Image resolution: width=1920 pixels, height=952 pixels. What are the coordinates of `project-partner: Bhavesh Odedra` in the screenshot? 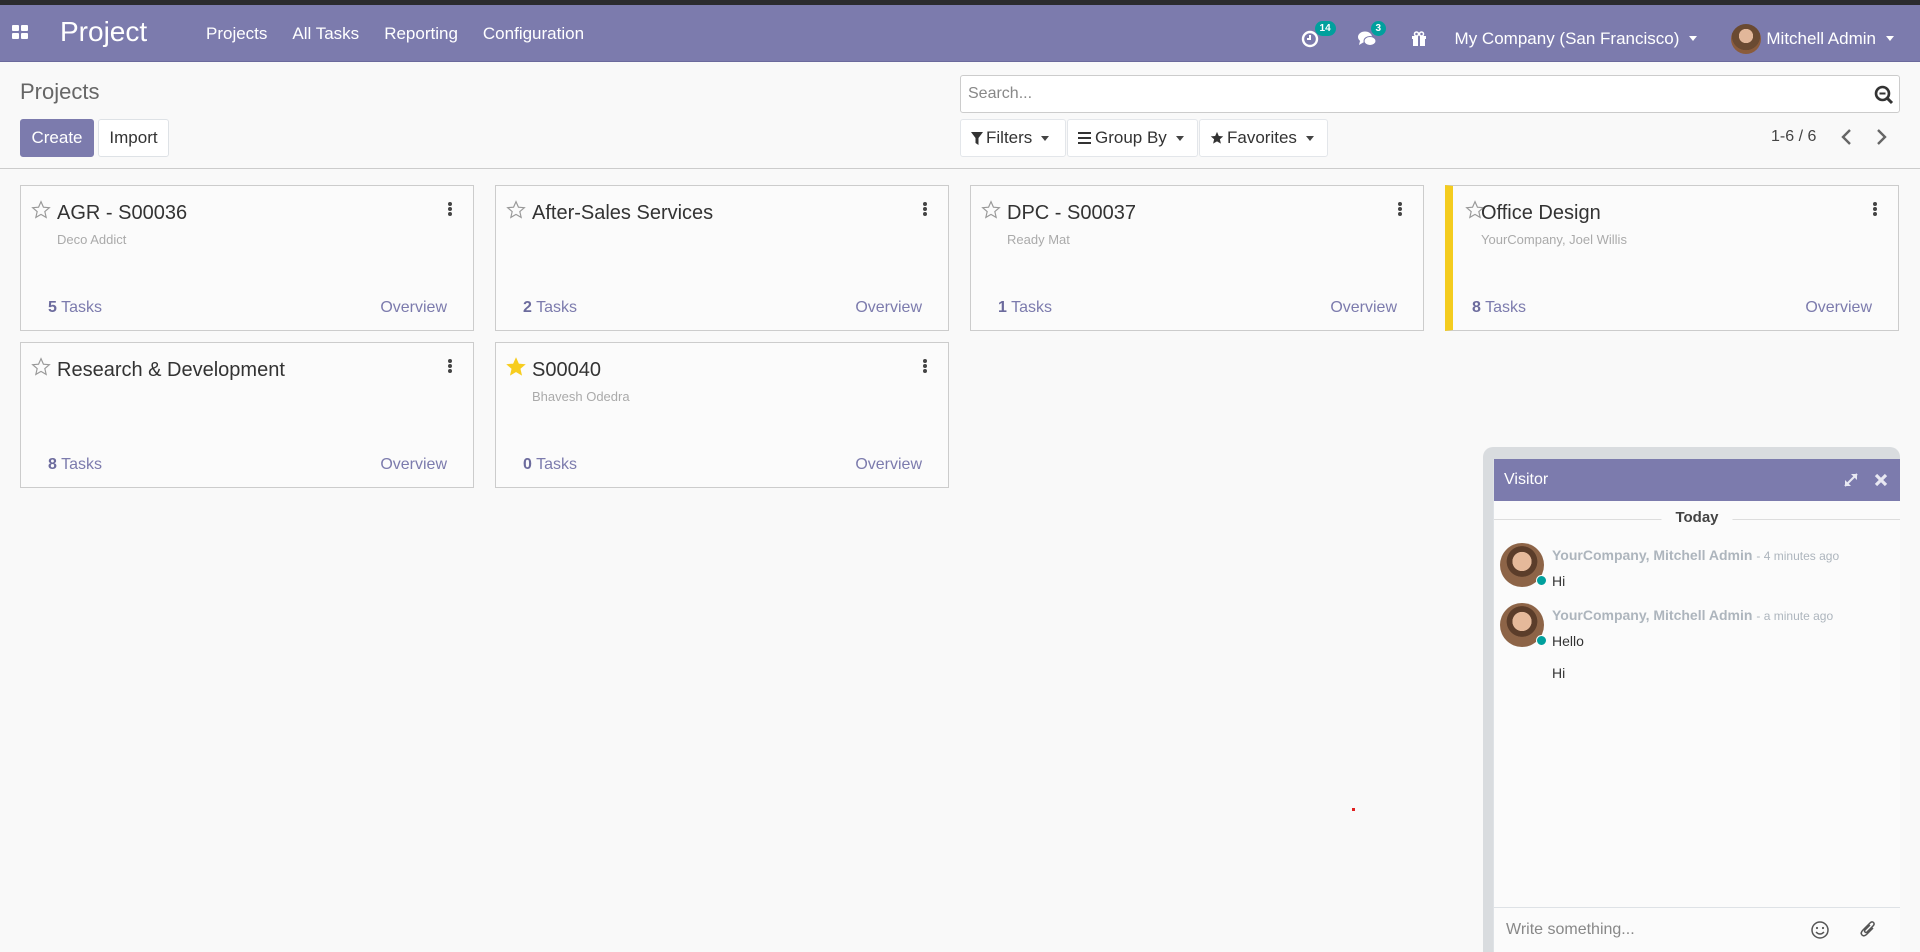 It's located at (581, 396).